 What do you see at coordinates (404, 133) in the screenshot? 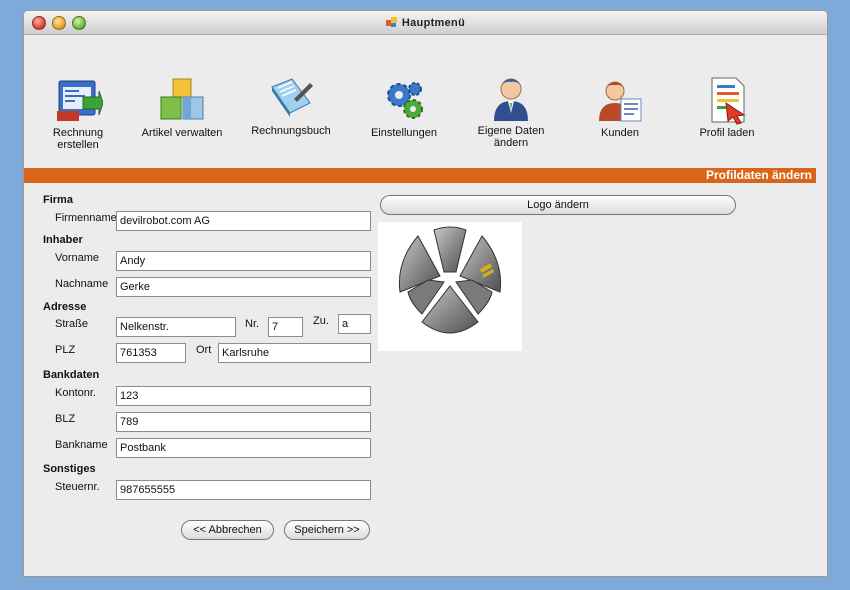
I see `toolbar-label: Einstellungen` at bounding box center [404, 133].